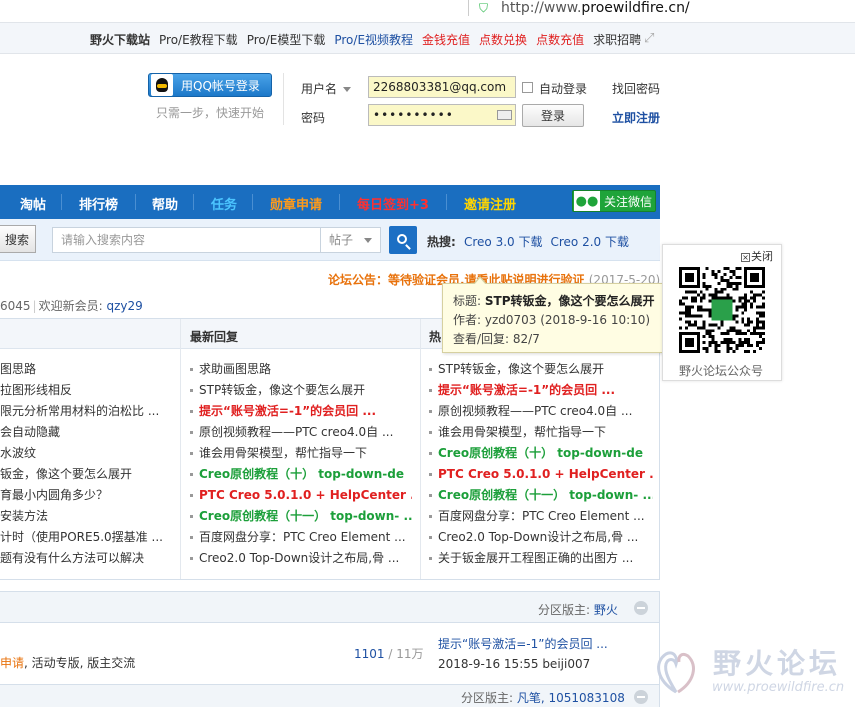 This screenshot has height=707, width=855. What do you see at coordinates (224, 203) in the screenshot?
I see `nav-item: 任务` at bounding box center [224, 203].